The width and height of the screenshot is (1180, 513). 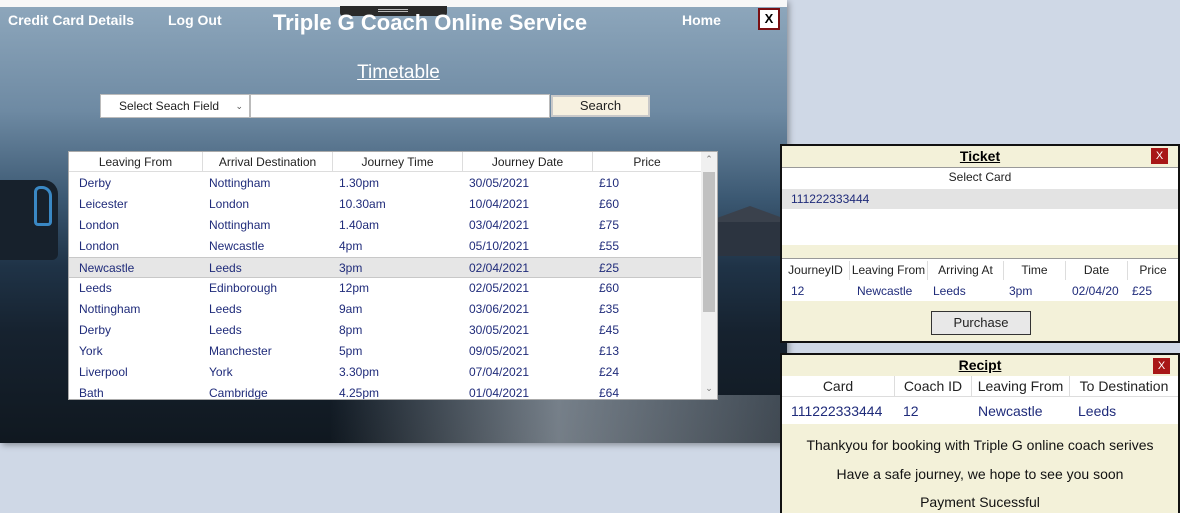 What do you see at coordinates (385, 267) in the screenshot?
I see `table-row: Newcastle Leeds 3pm 02/04/2021 £25` at bounding box center [385, 267].